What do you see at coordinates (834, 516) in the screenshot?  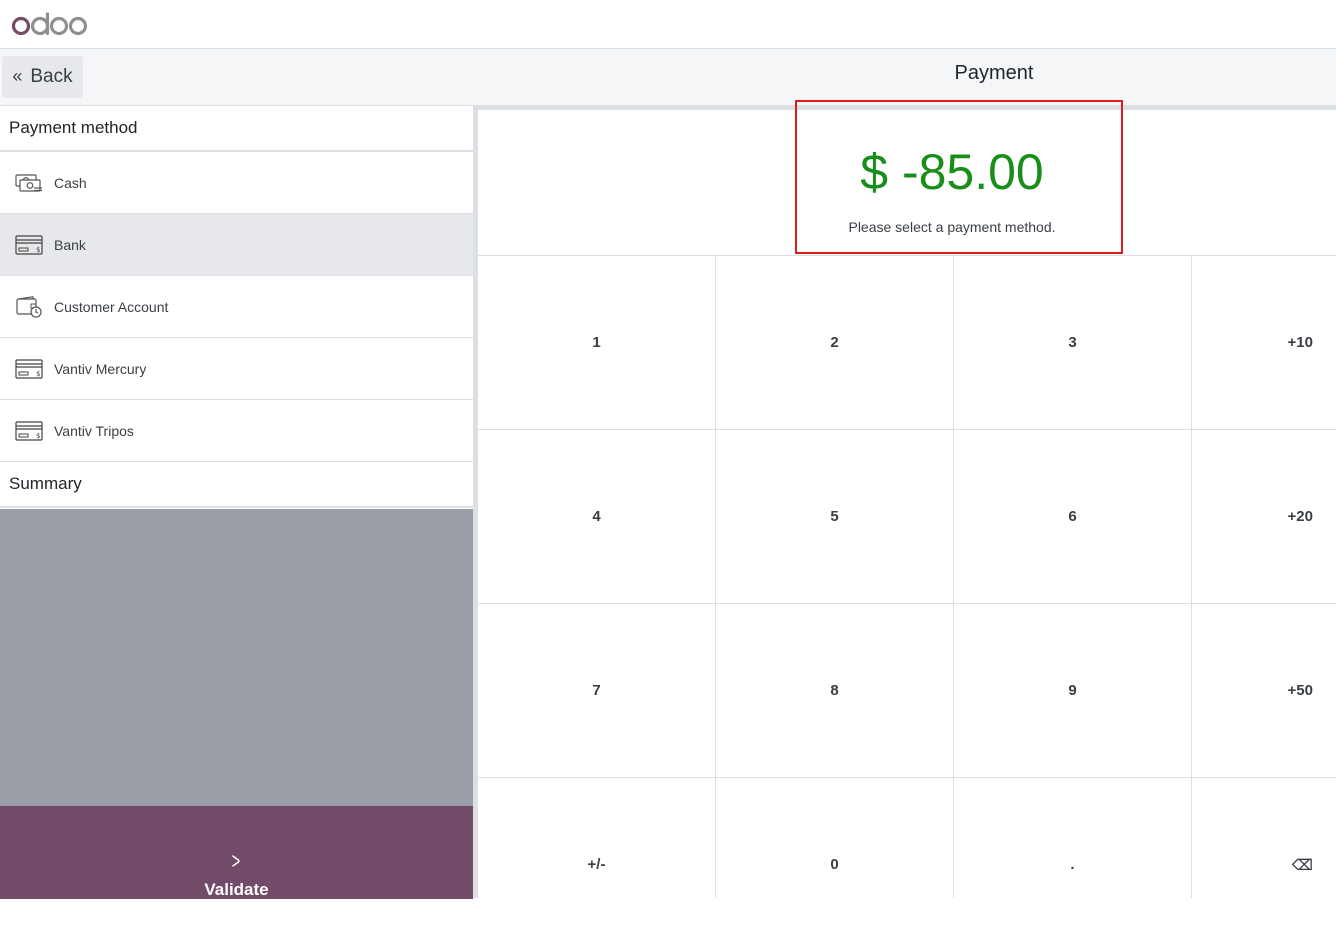 I see `numpad-key-5: 5` at bounding box center [834, 516].